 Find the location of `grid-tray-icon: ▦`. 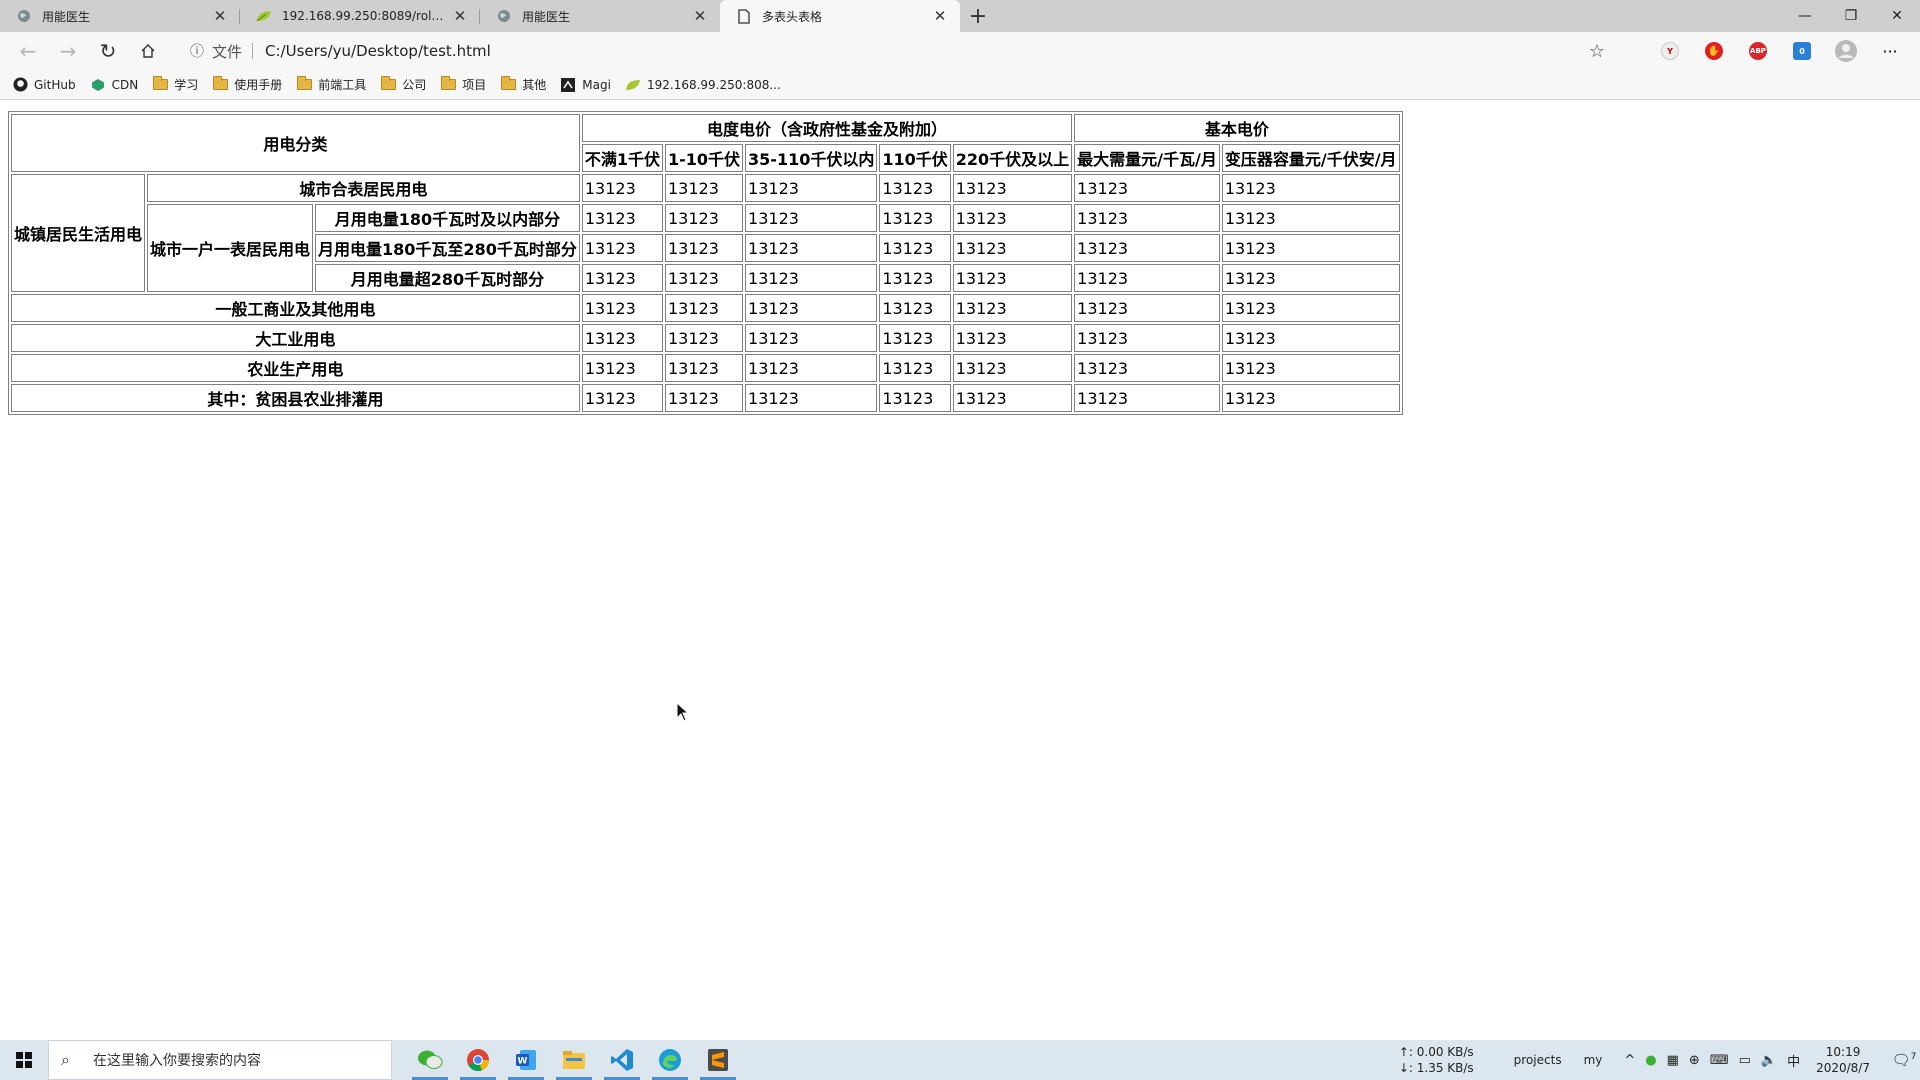

grid-tray-icon: ▦ is located at coordinates (1673, 1060).